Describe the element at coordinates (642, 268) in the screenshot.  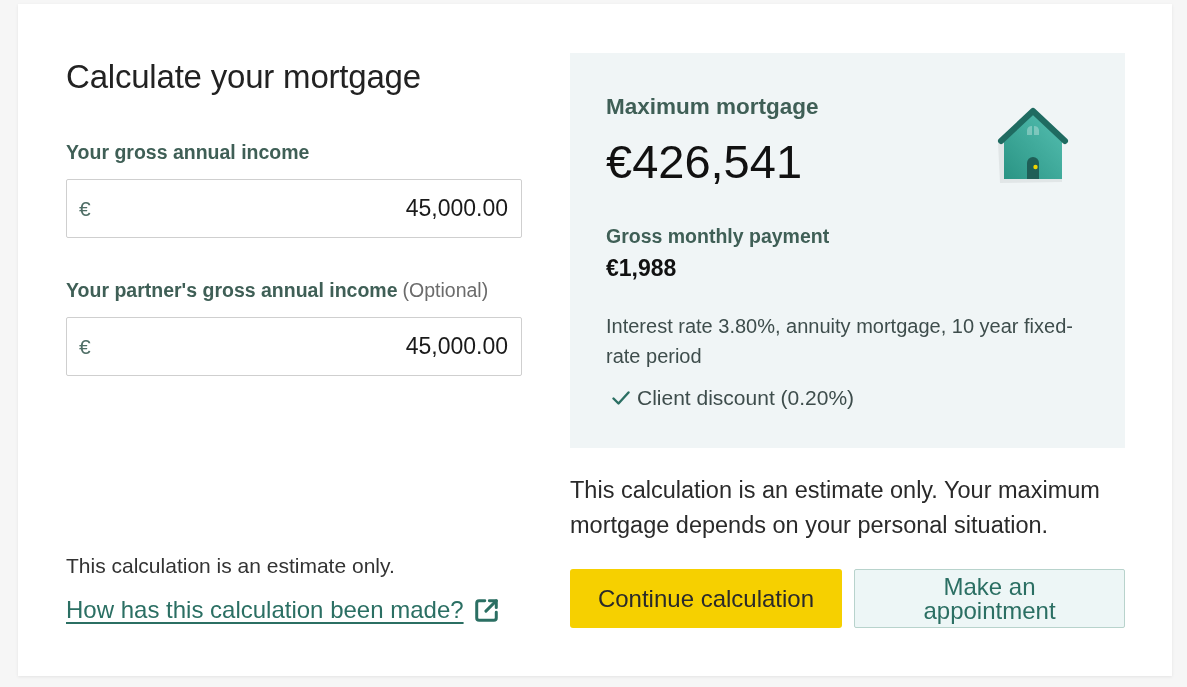
I see `monthly-payment-amount: €1,988` at that location.